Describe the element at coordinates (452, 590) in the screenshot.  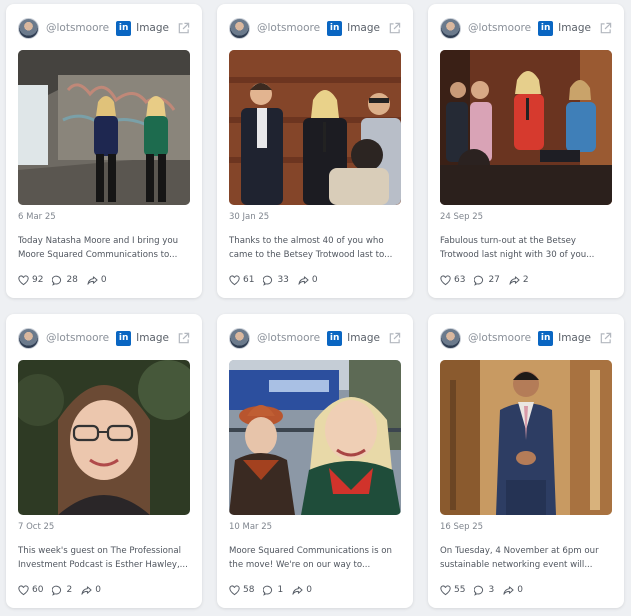
I see `likes-stat: 55` at that location.